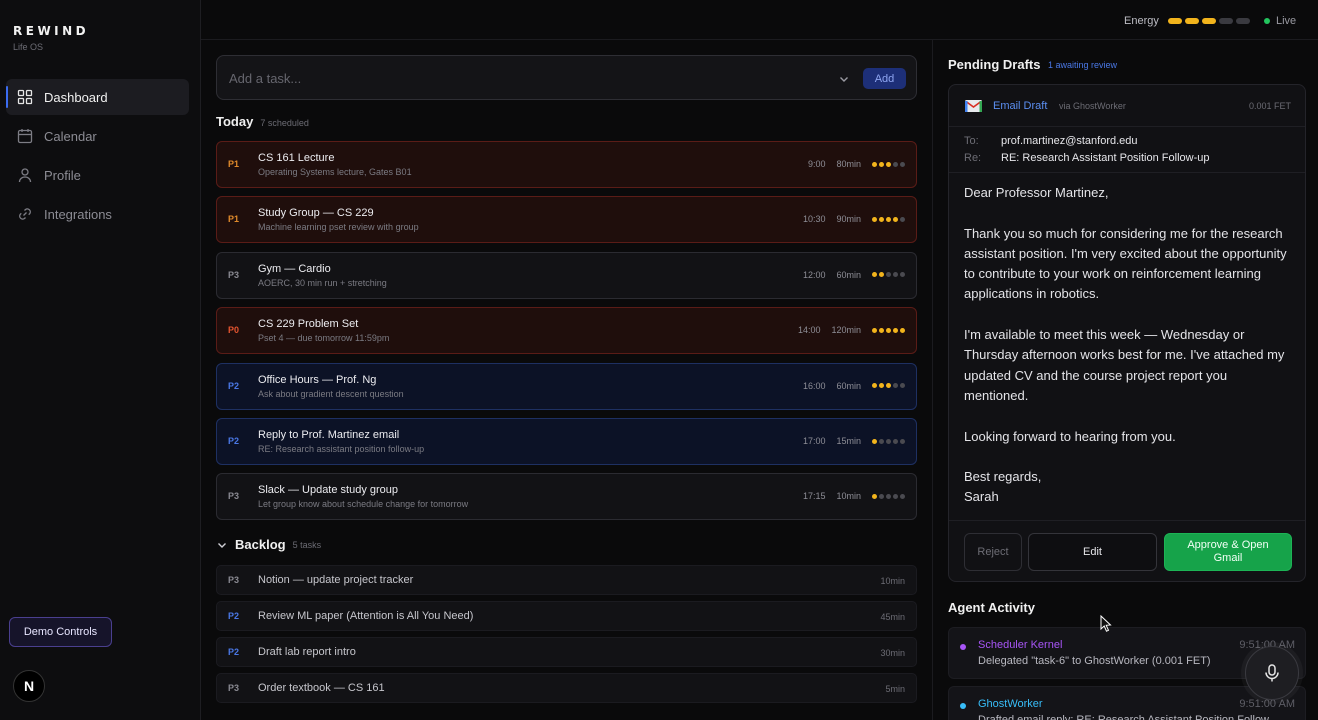 This screenshot has height=720, width=1318. What do you see at coordinates (1127, 106) in the screenshot?
I see `draft-header: Email Draft via GhostWorker 0.001 FET` at bounding box center [1127, 106].